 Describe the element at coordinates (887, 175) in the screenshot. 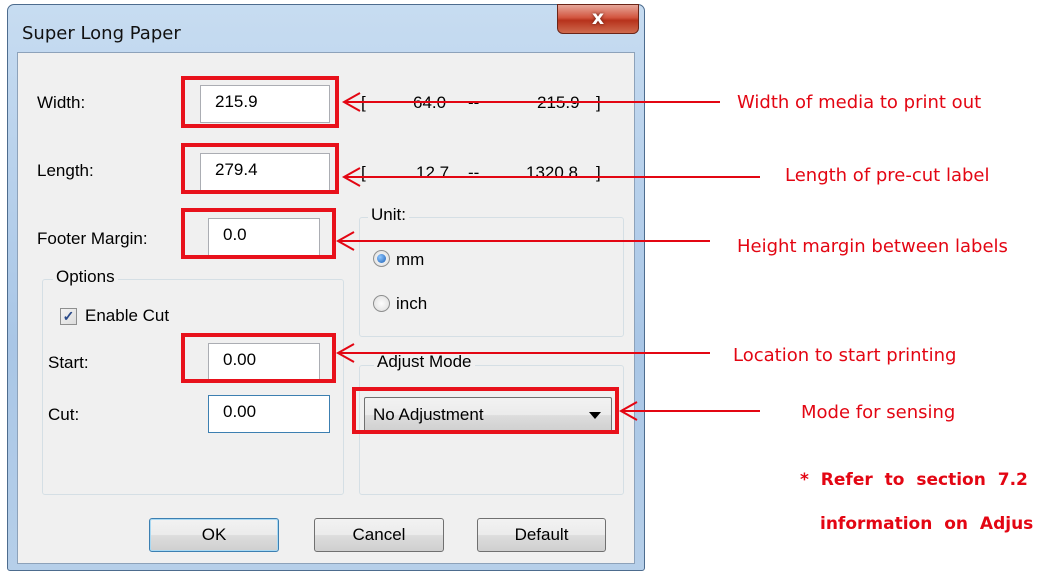

I see `annotation-length: Length of pre-cut label` at that location.